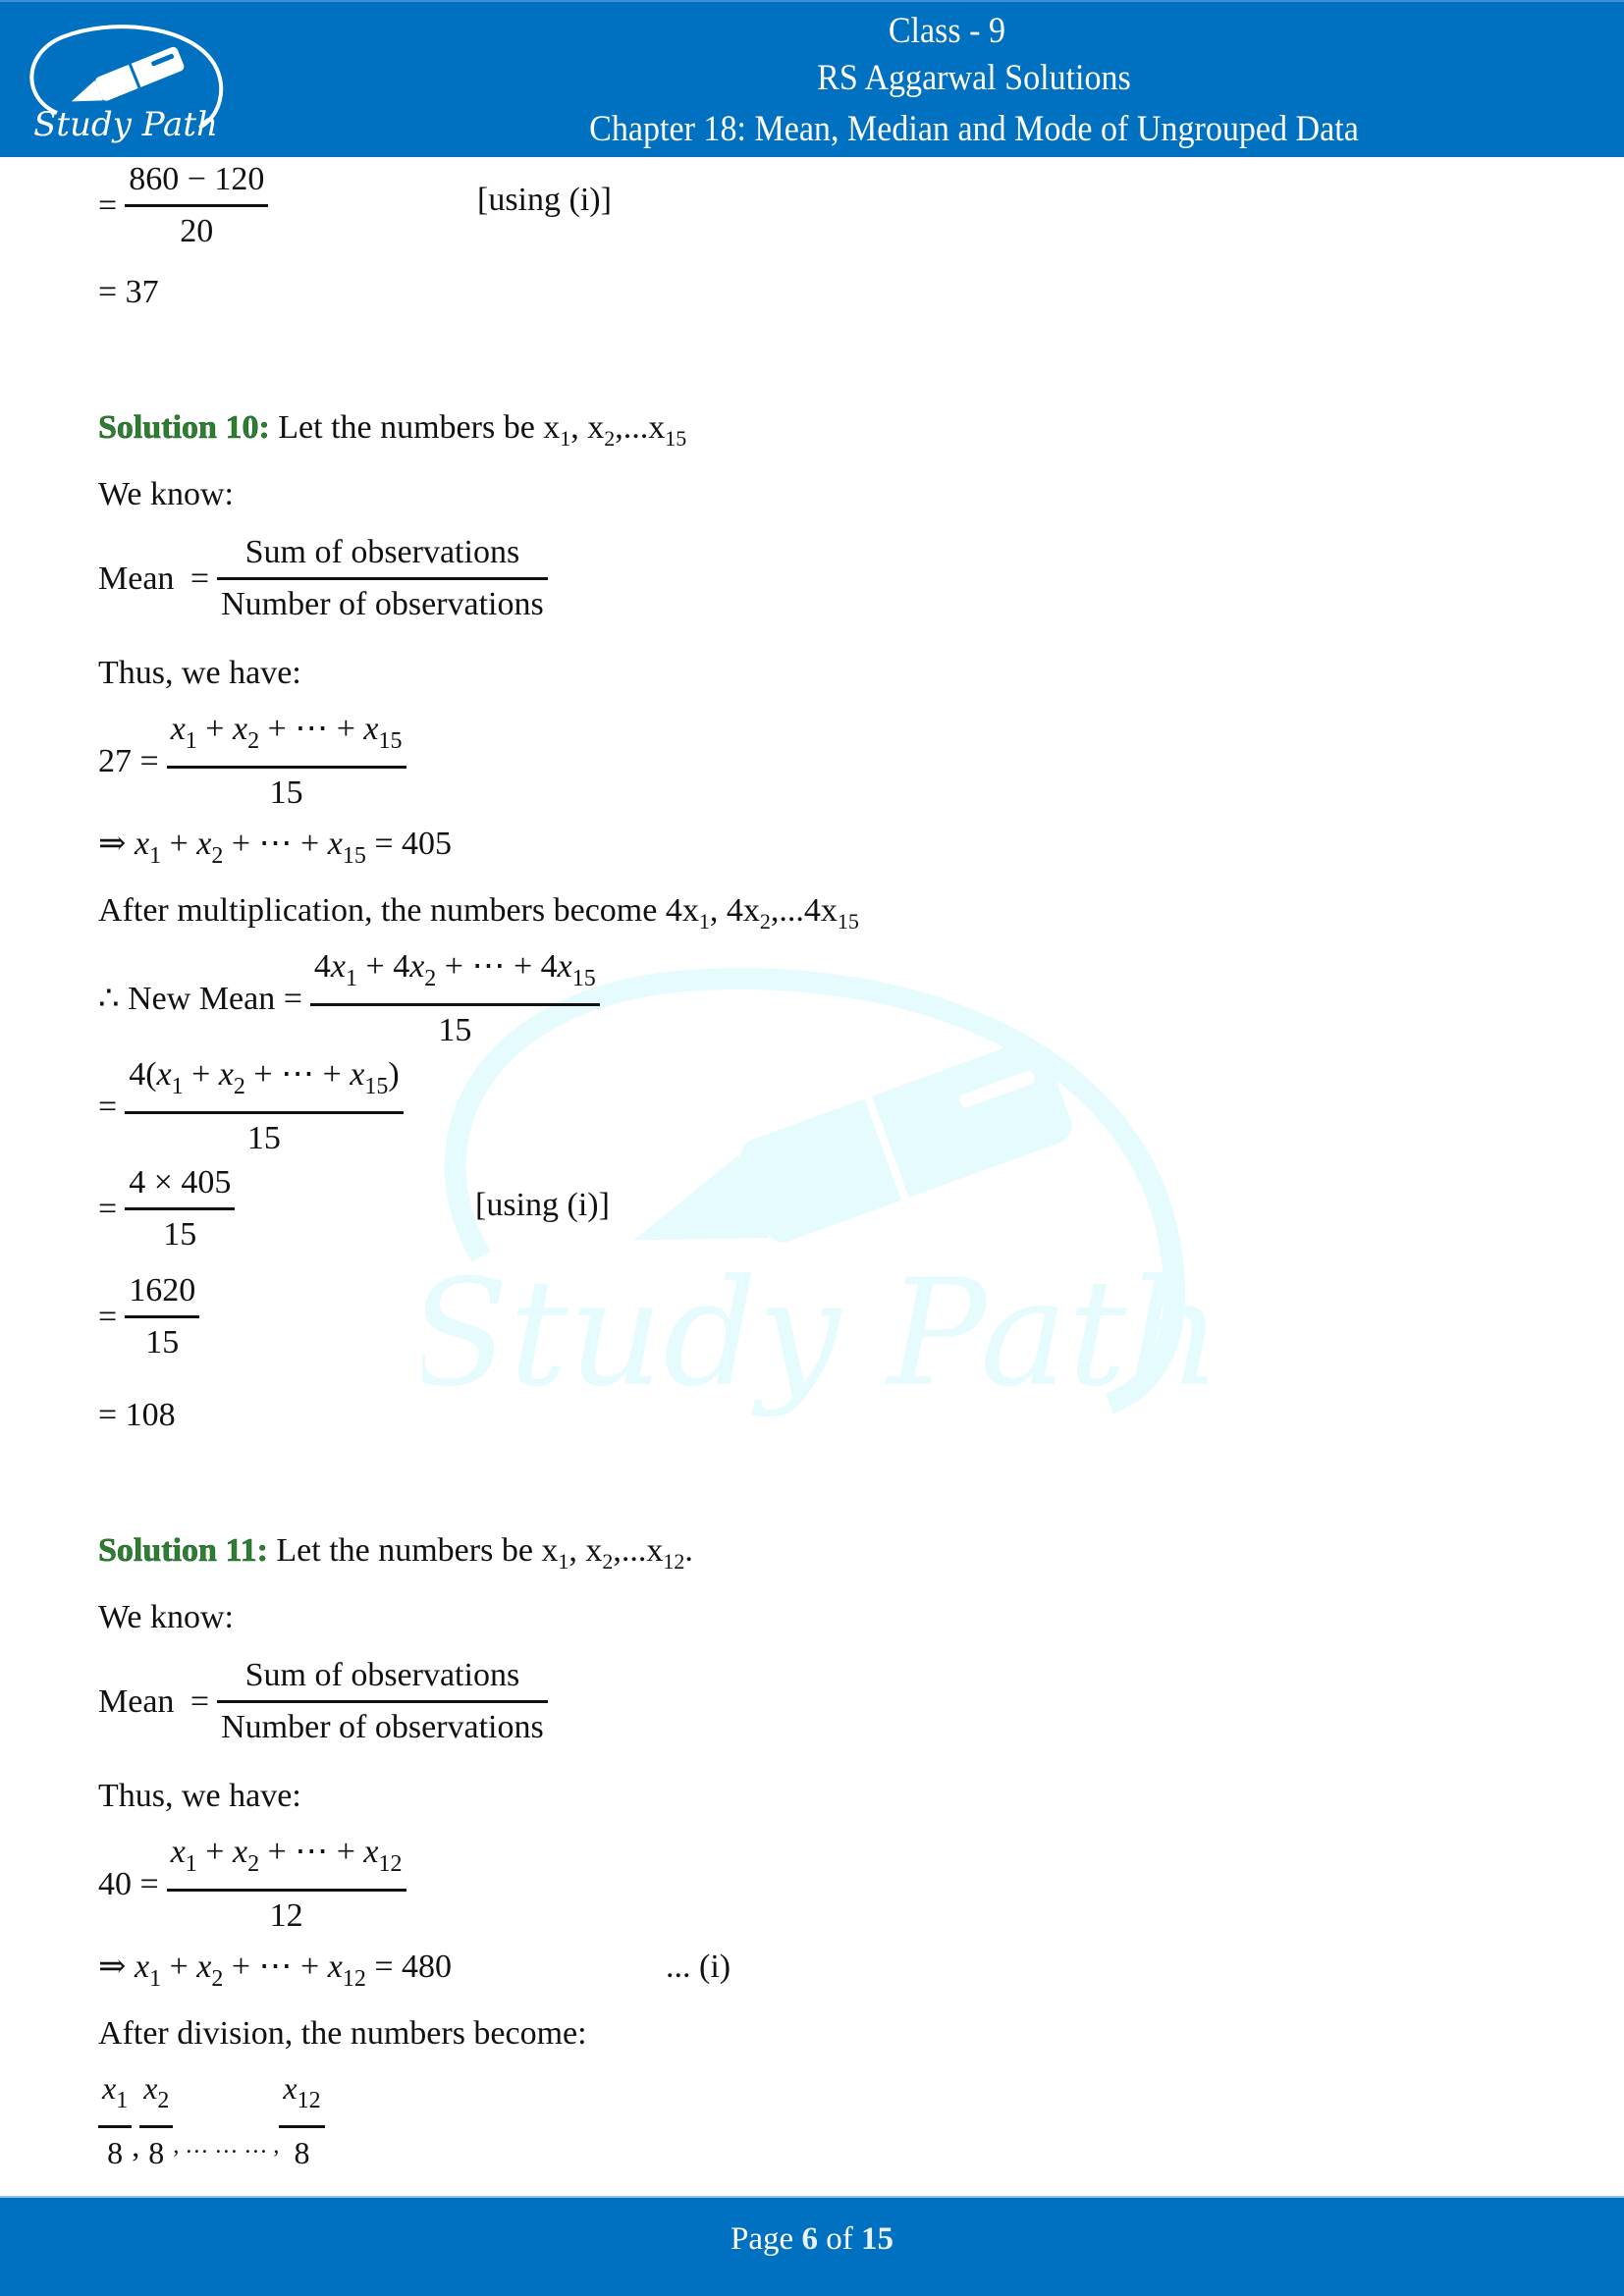  What do you see at coordinates (454, 999) in the screenshot?
I see `fraction: 4x1 + 4x2 + ⋯ + 4x15 15` at bounding box center [454, 999].